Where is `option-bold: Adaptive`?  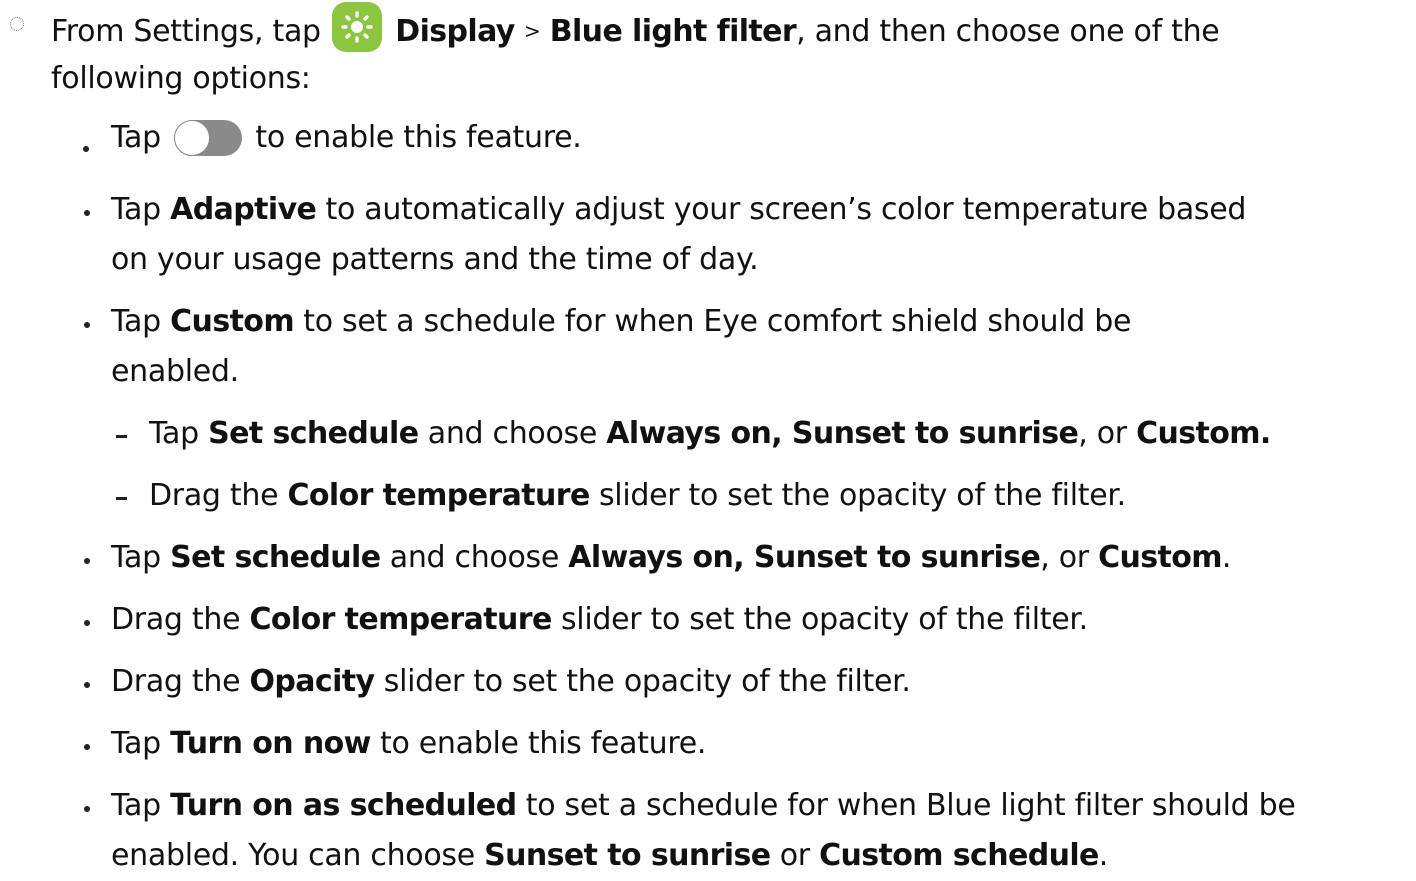
option-bold: Adaptive is located at coordinates (243, 209).